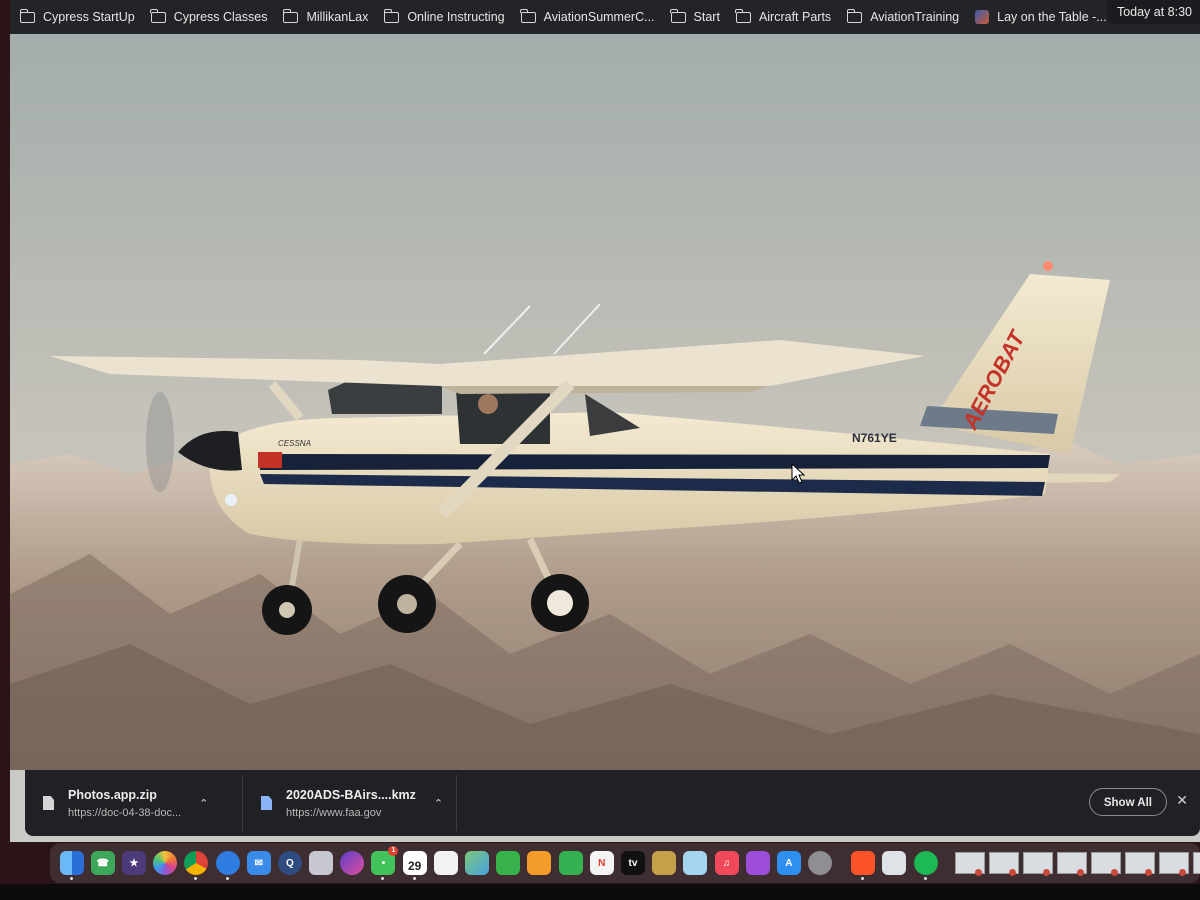 The width and height of the screenshot is (1200, 900). What do you see at coordinates (1153, 12) in the screenshot?
I see `clock: Today at 8:30` at bounding box center [1153, 12].